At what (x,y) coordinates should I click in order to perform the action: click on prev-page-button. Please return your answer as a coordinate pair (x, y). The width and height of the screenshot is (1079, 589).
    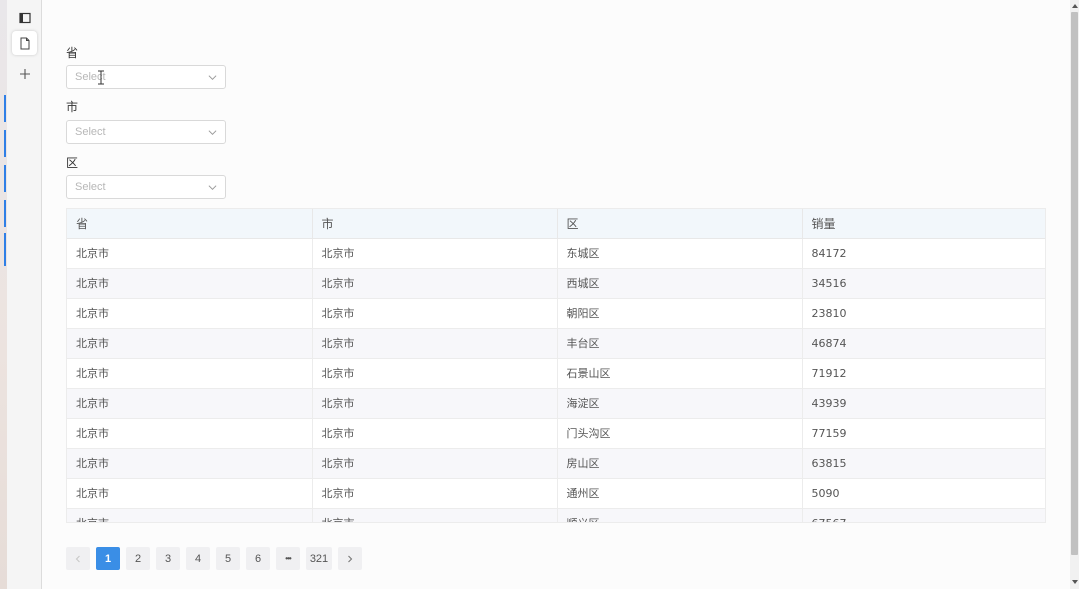
    Looking at the image, I should click on (78, 558).